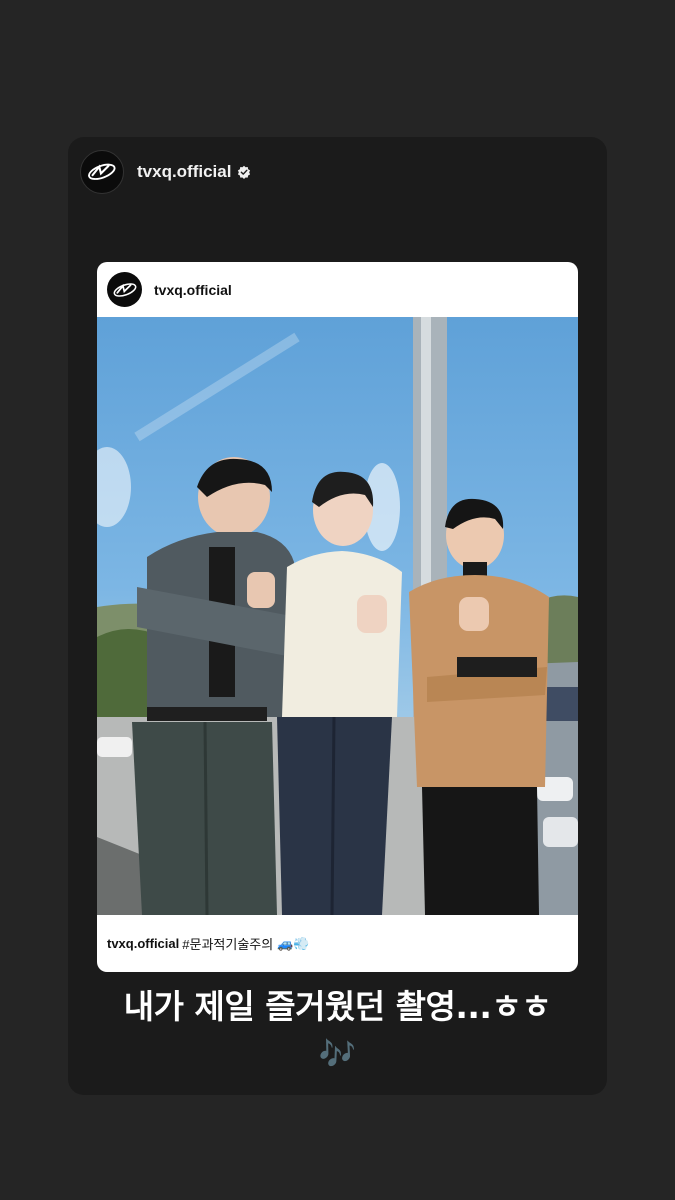 This screenshot has height=1200, width=675. I want to click on story-username: tvxq.official, so click(184, 172).